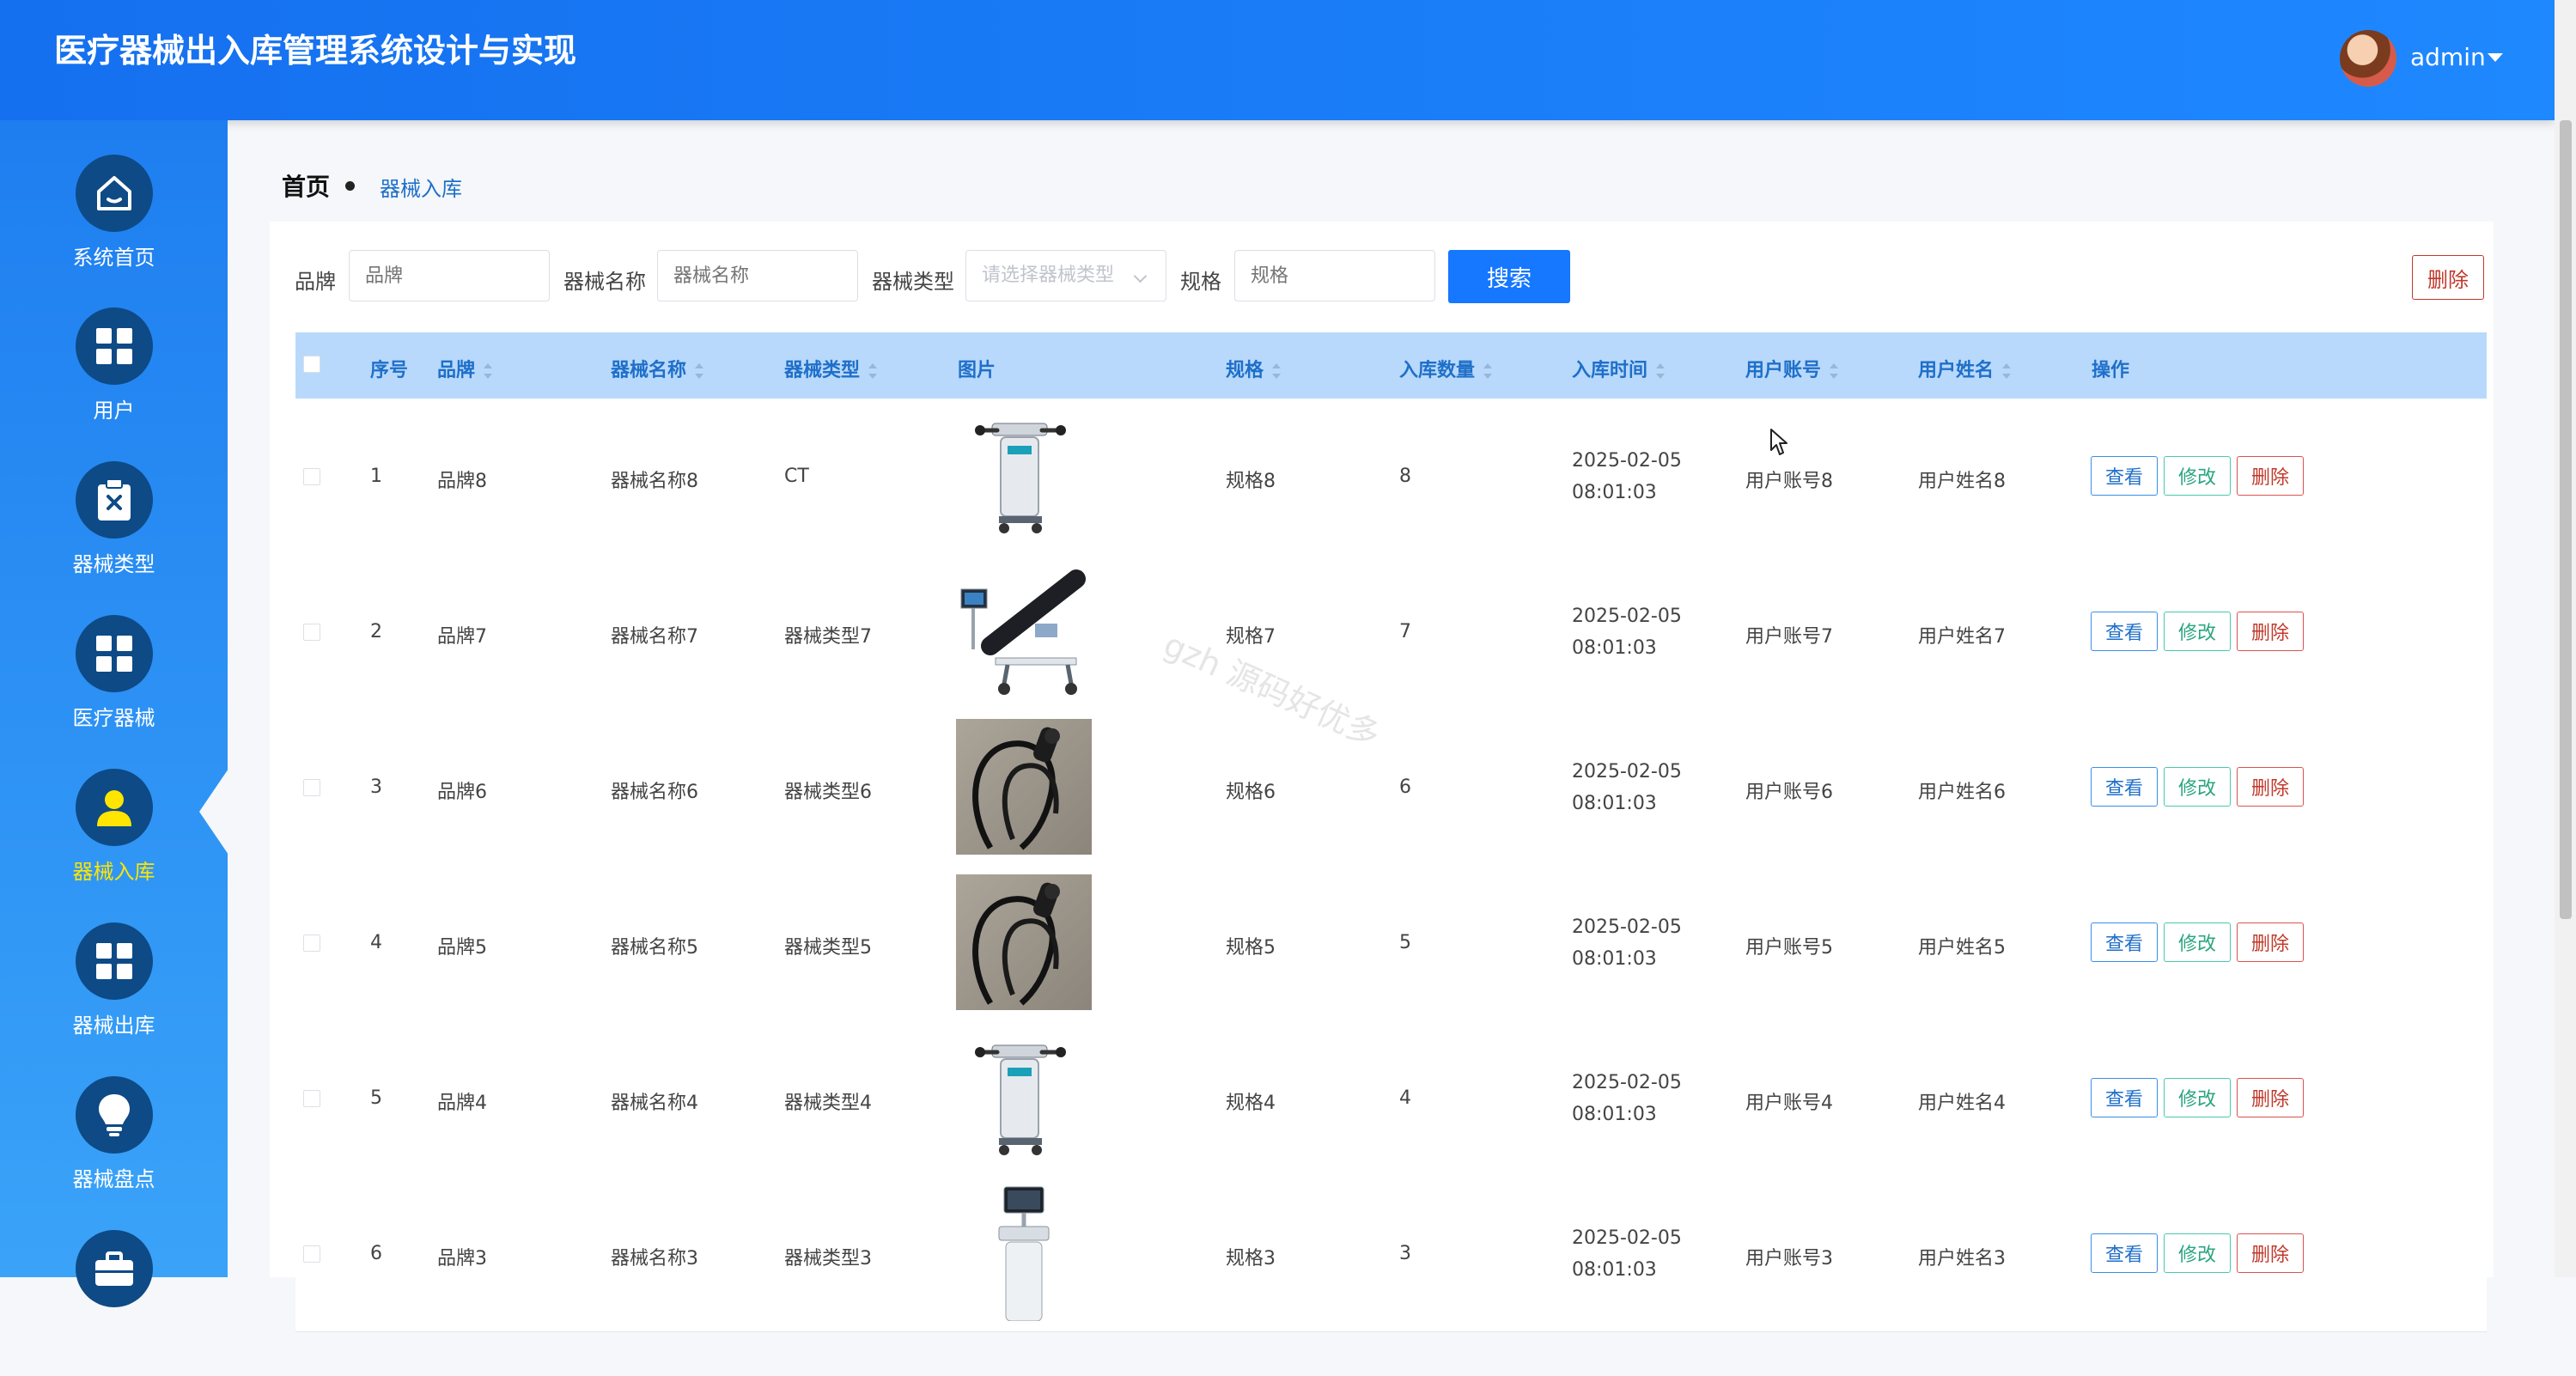 The image size is (2576, 1376). What do you see at coordinates (1251, 1258) in the screenshot?
I see `cell-spec: 规格3` at bounding box center [1251, 1258].